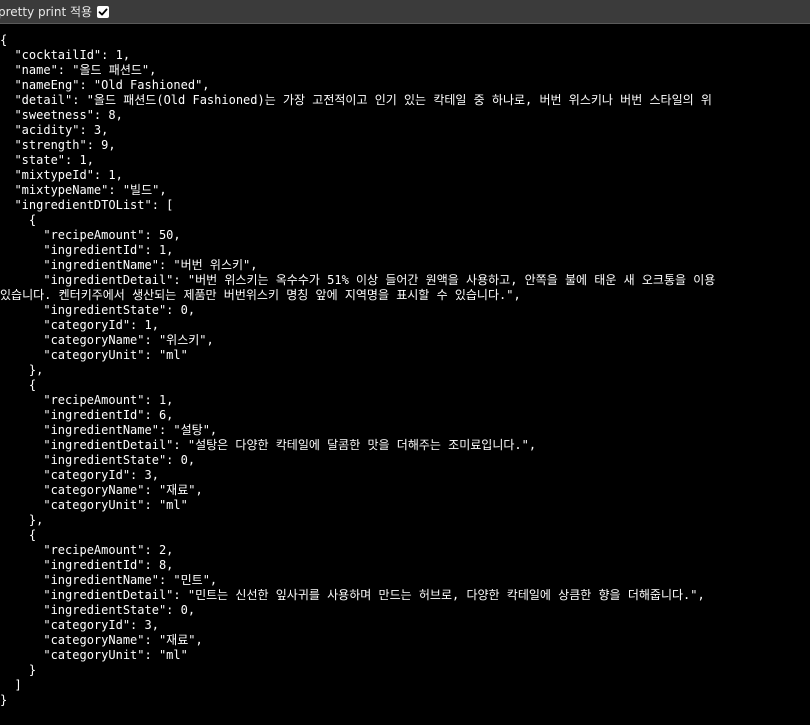  What do you see at coordinates (65, 55) in the screenshot?
I see `json-line: "cocktailId": 1,` at bounding box center [65, 55].